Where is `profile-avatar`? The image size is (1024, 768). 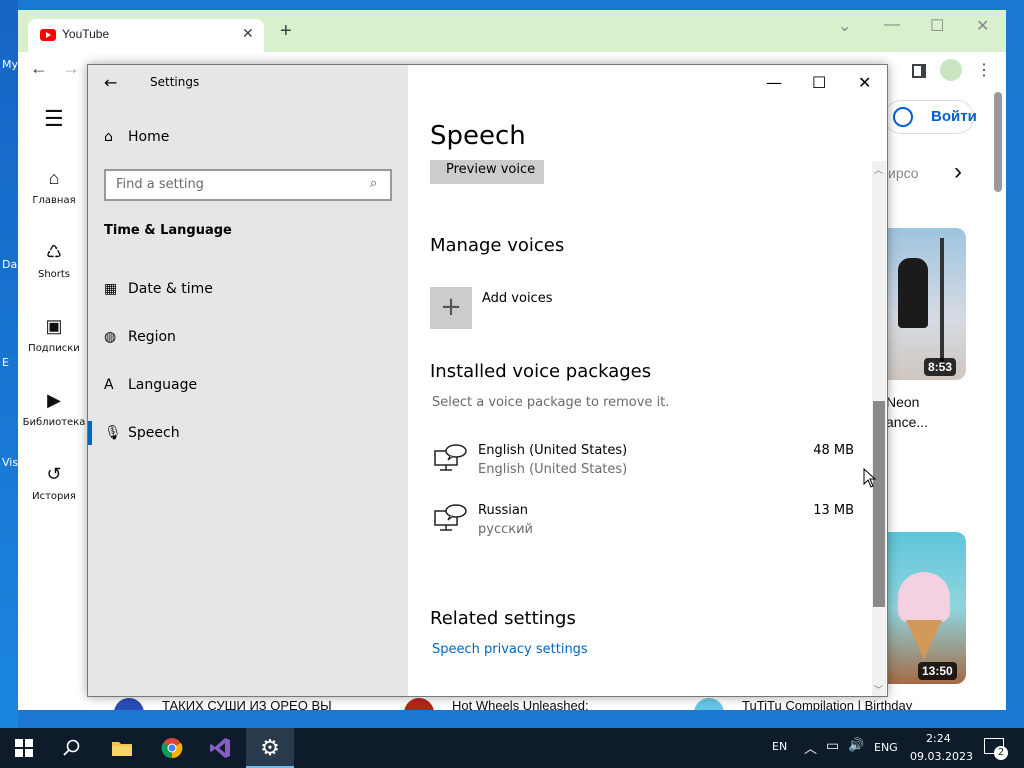
profile-avatar is located at coordinates (951, 70).